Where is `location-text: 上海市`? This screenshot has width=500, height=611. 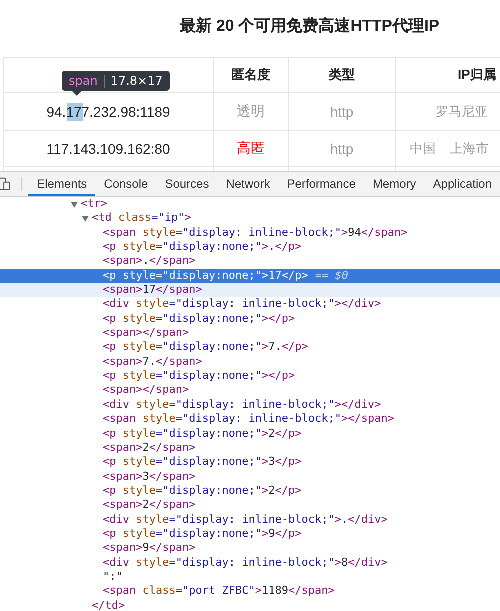 location-text: 上海市 is located at coordinates (469, 149).